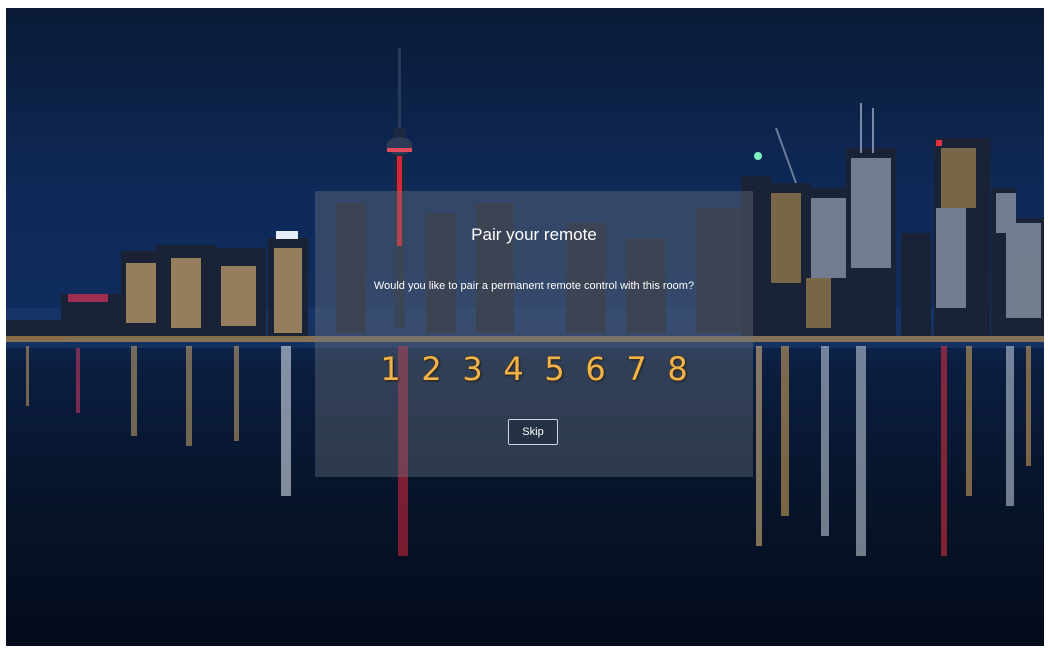  Describe the element at coordinates (513, 369) in the screenshot. I see `pairing-code-digit: 4` at that location.